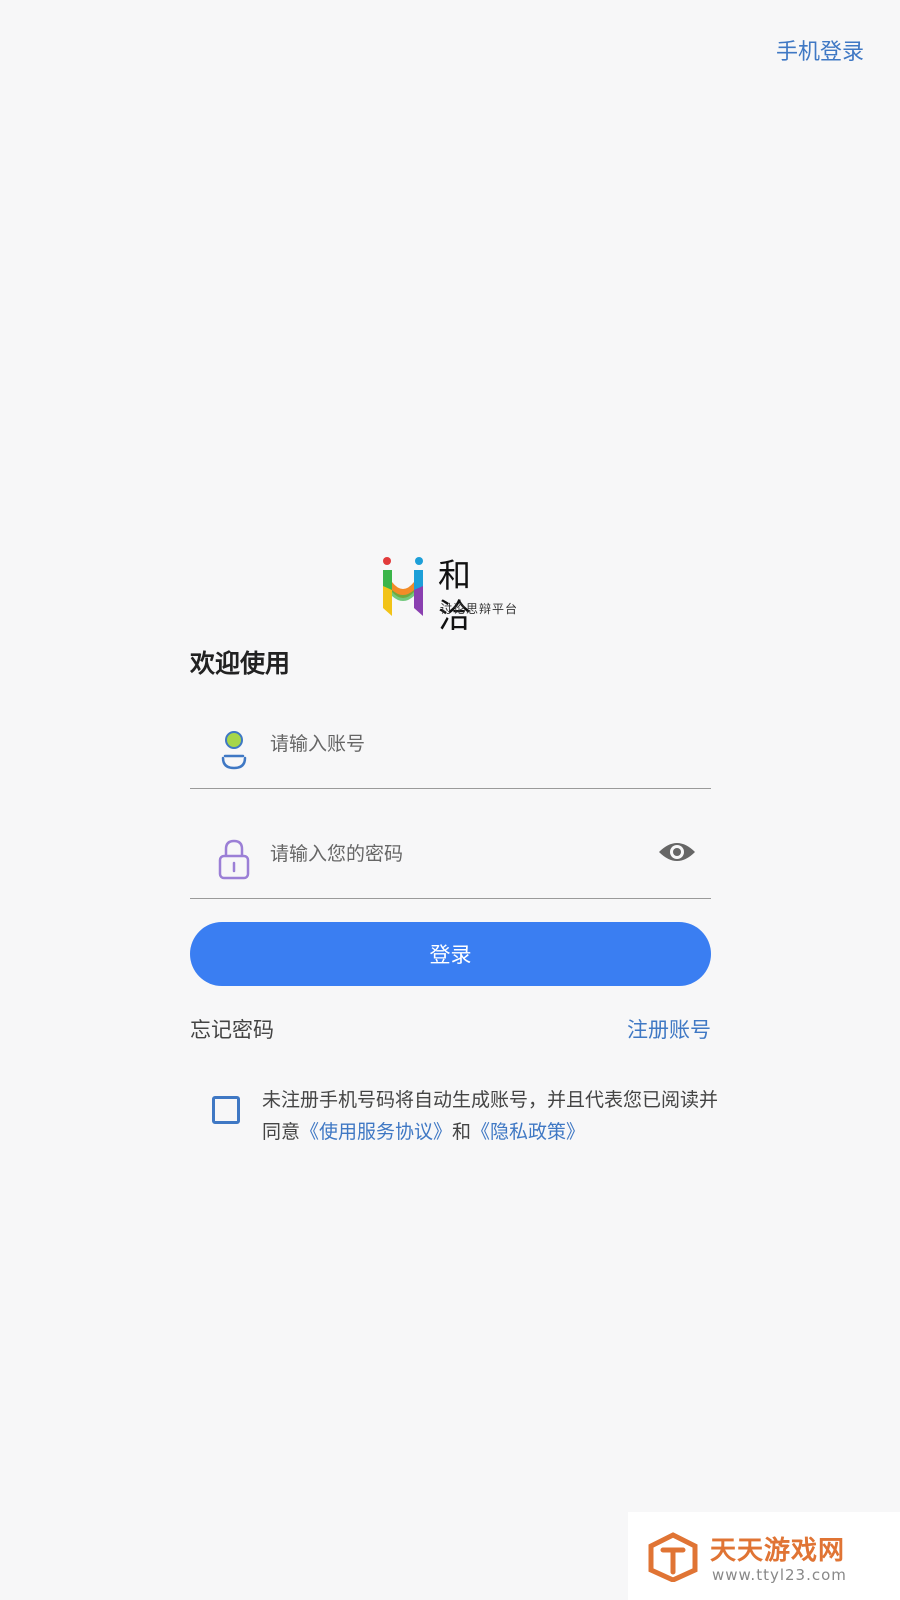  Describe the element at coordinates (479, 609) in the screenshot. I see `logo-subtitle: 讨论思辩平台` at that location.